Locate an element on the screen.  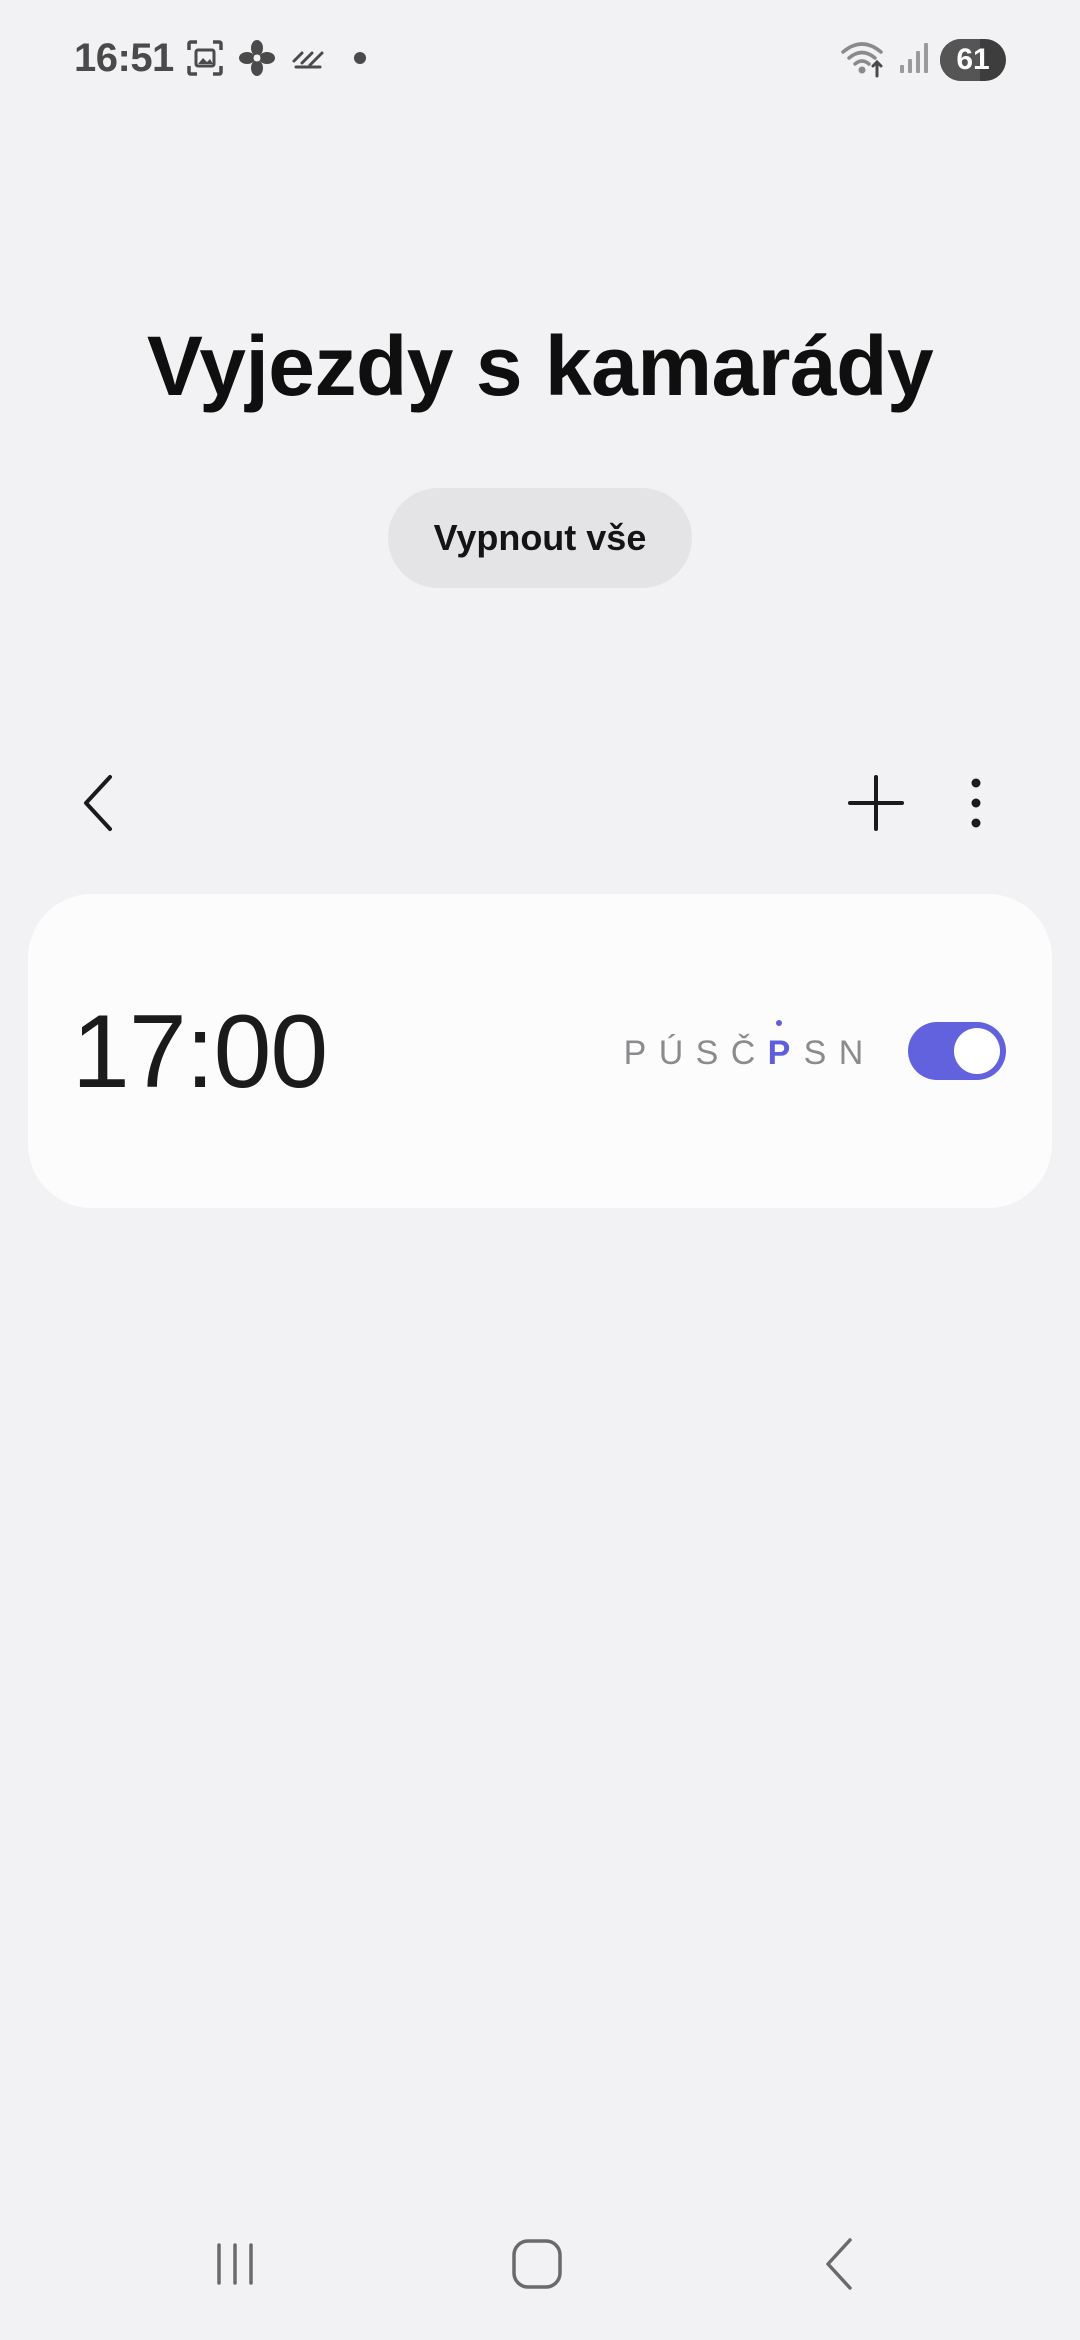
home-icon is located at coordinates (537, 2265).